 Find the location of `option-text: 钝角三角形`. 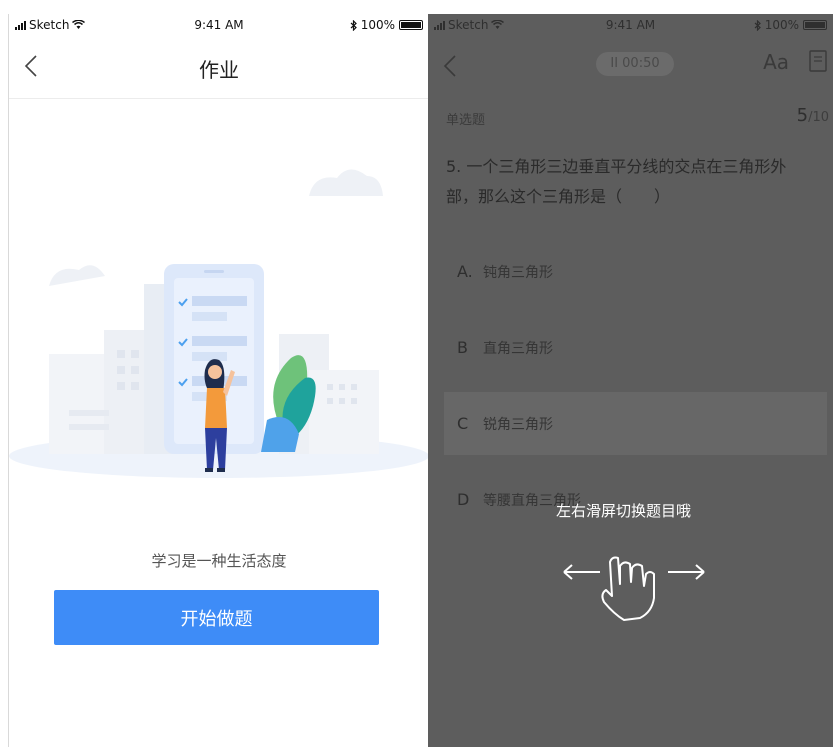

option-text: 钝角三角形 is located at coordinates (518, 272).